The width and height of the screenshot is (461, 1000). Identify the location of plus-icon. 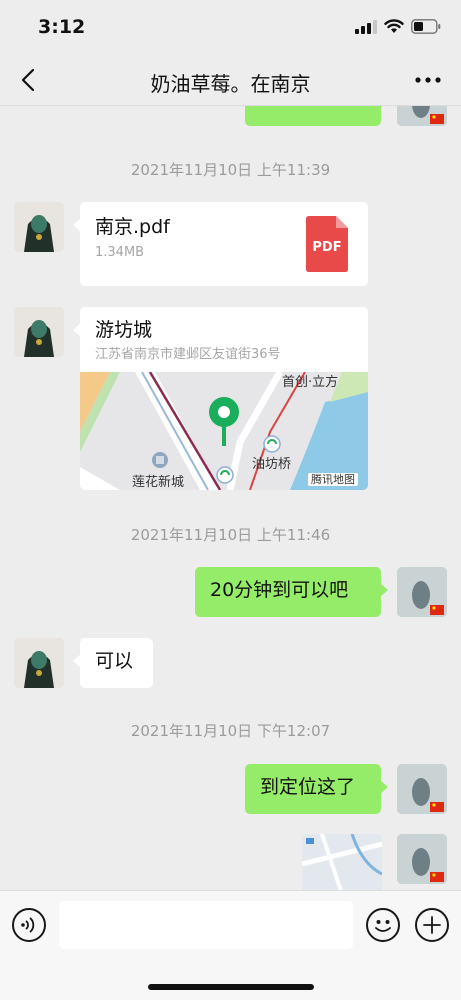
(432, 925).